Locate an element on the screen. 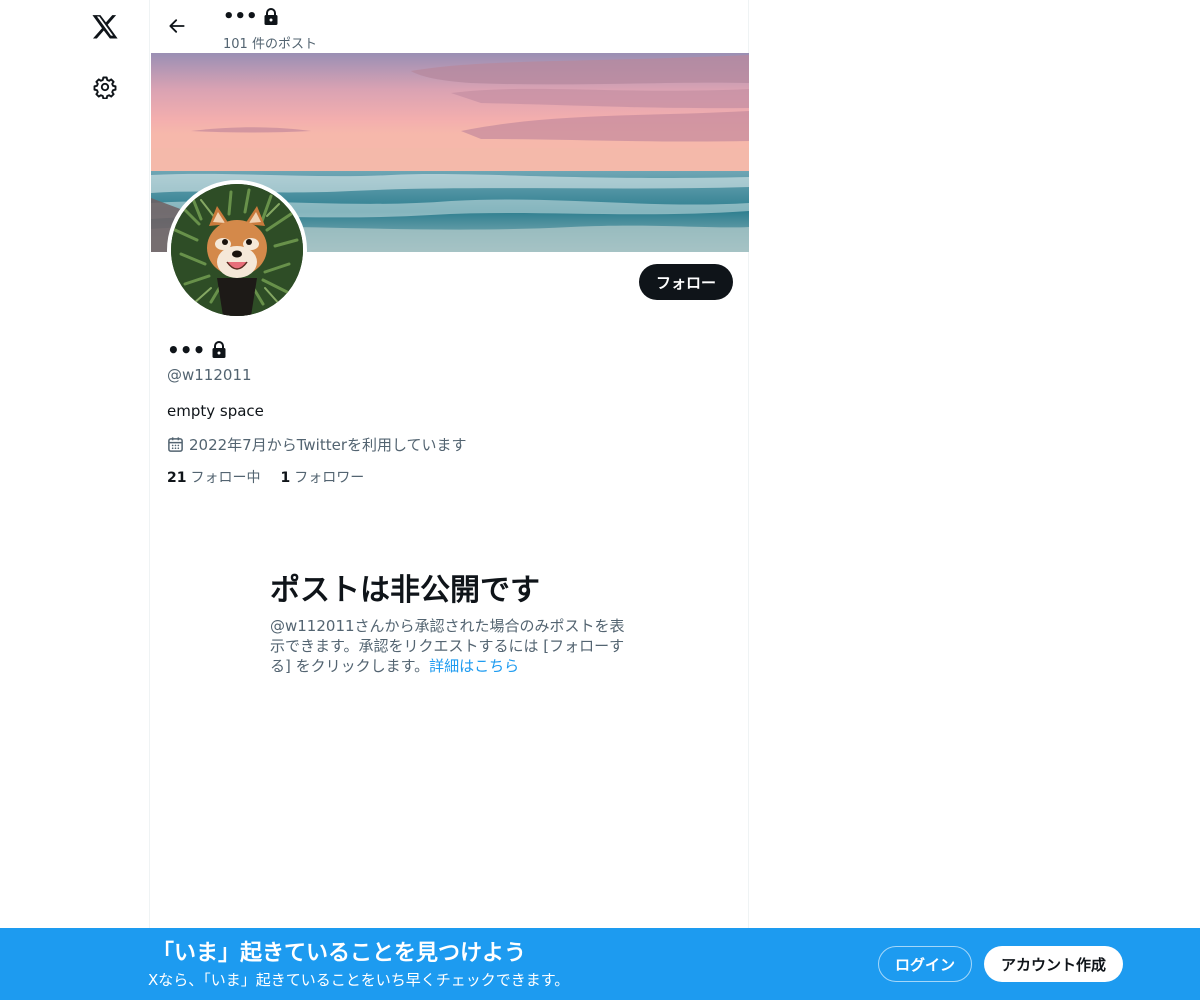  create-account-button: アカウント作成 is located at coordinates (1053, 964).